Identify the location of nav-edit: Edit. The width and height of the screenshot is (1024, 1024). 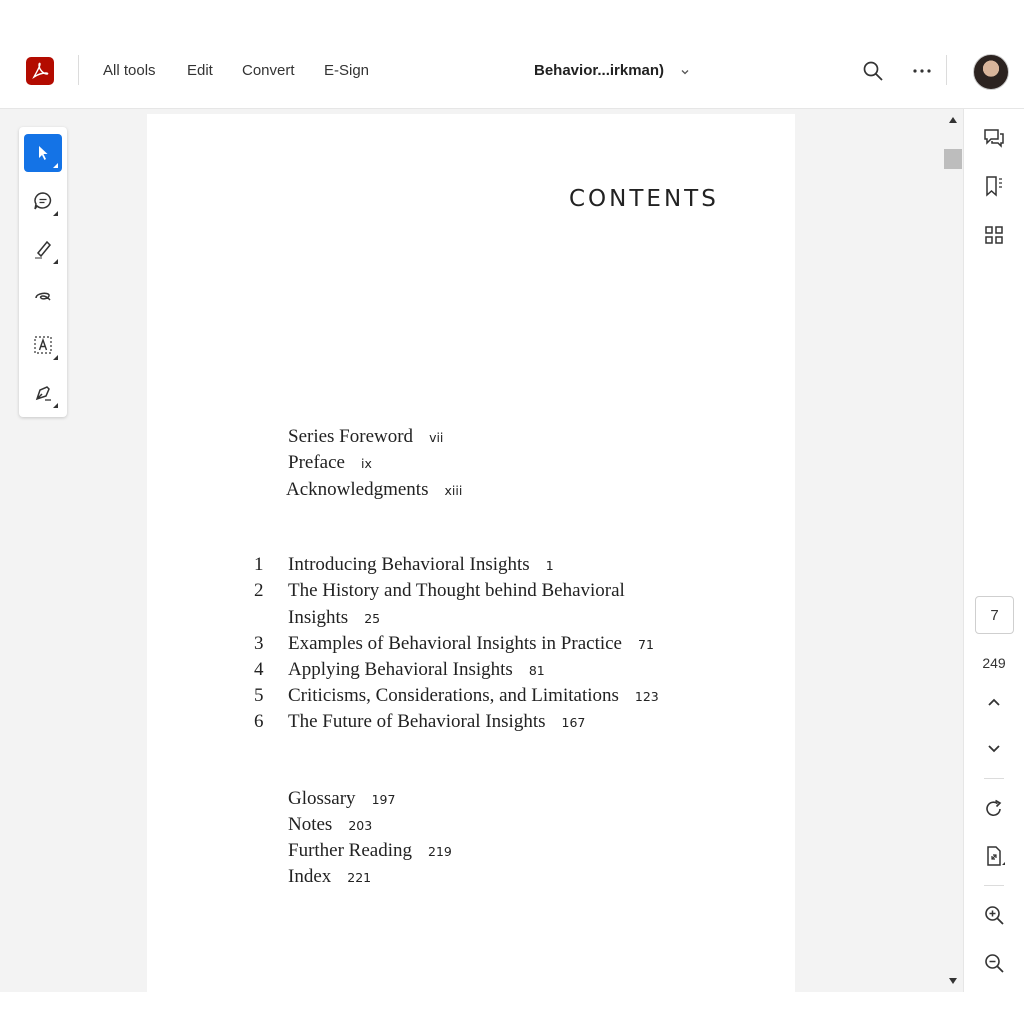
(200, 70).